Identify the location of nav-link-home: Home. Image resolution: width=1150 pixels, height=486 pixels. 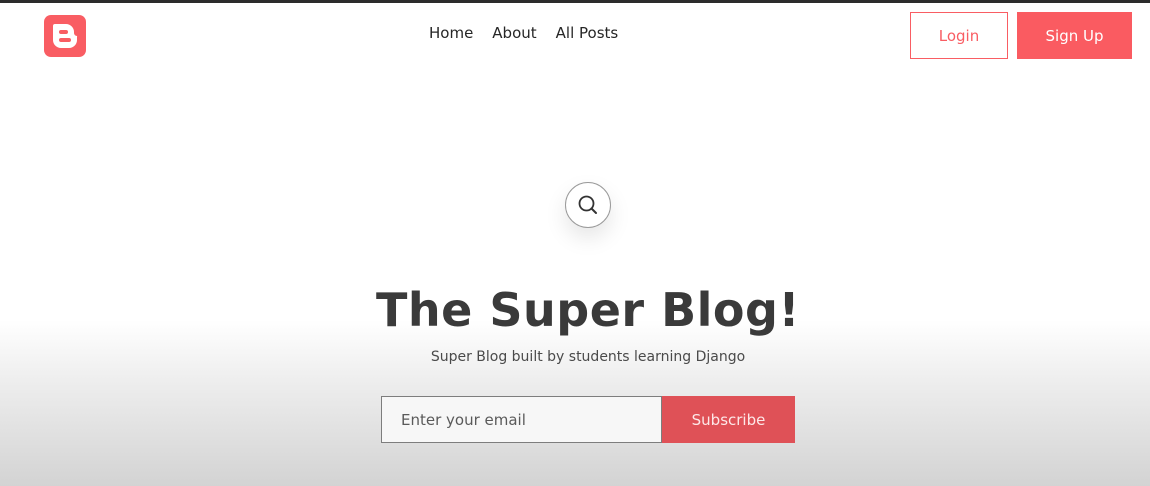
(451, 33).